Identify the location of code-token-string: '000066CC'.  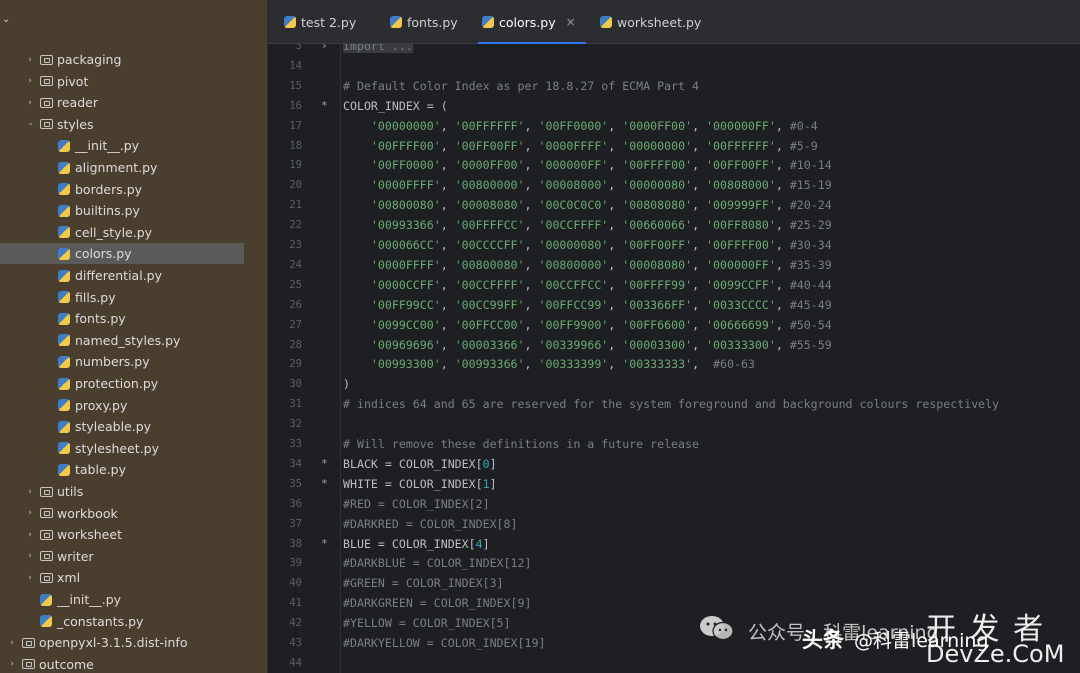
(405, 245).